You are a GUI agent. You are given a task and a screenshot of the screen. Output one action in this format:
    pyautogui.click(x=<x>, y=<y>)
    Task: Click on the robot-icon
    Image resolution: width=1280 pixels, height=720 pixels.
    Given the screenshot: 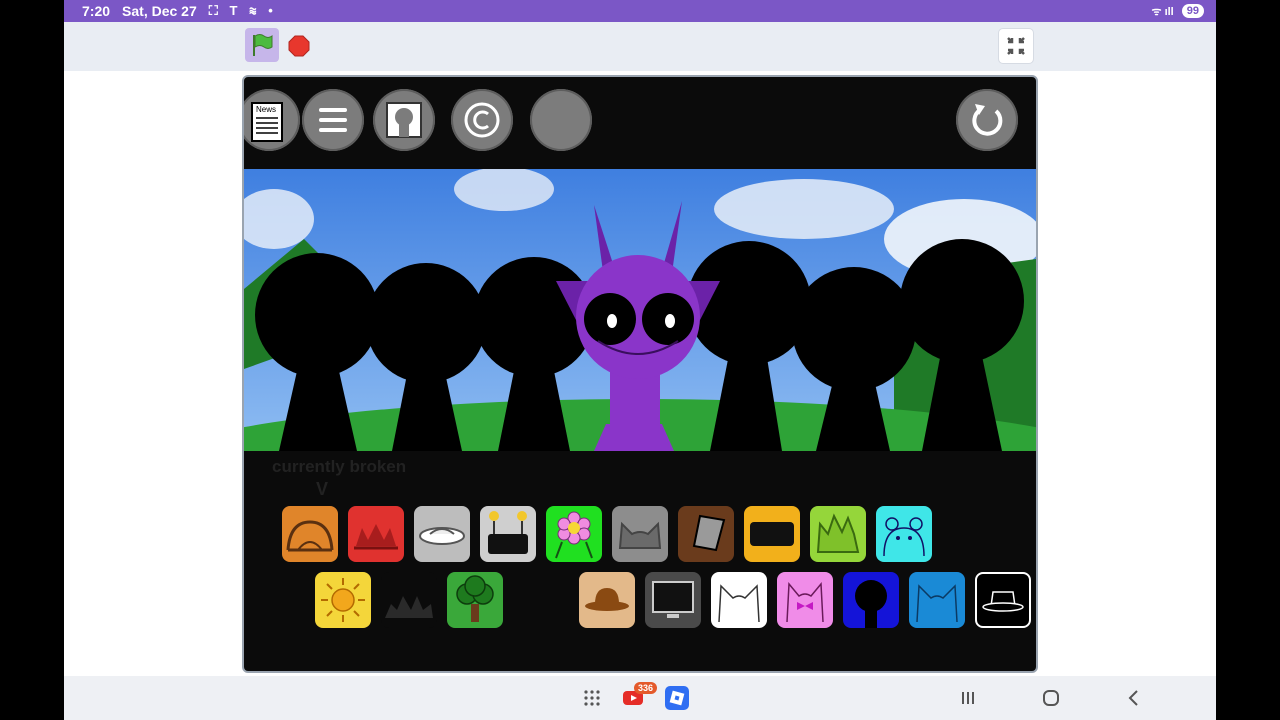 What is the action you would take?
    pyautogui.click(x=508, y=532)
    